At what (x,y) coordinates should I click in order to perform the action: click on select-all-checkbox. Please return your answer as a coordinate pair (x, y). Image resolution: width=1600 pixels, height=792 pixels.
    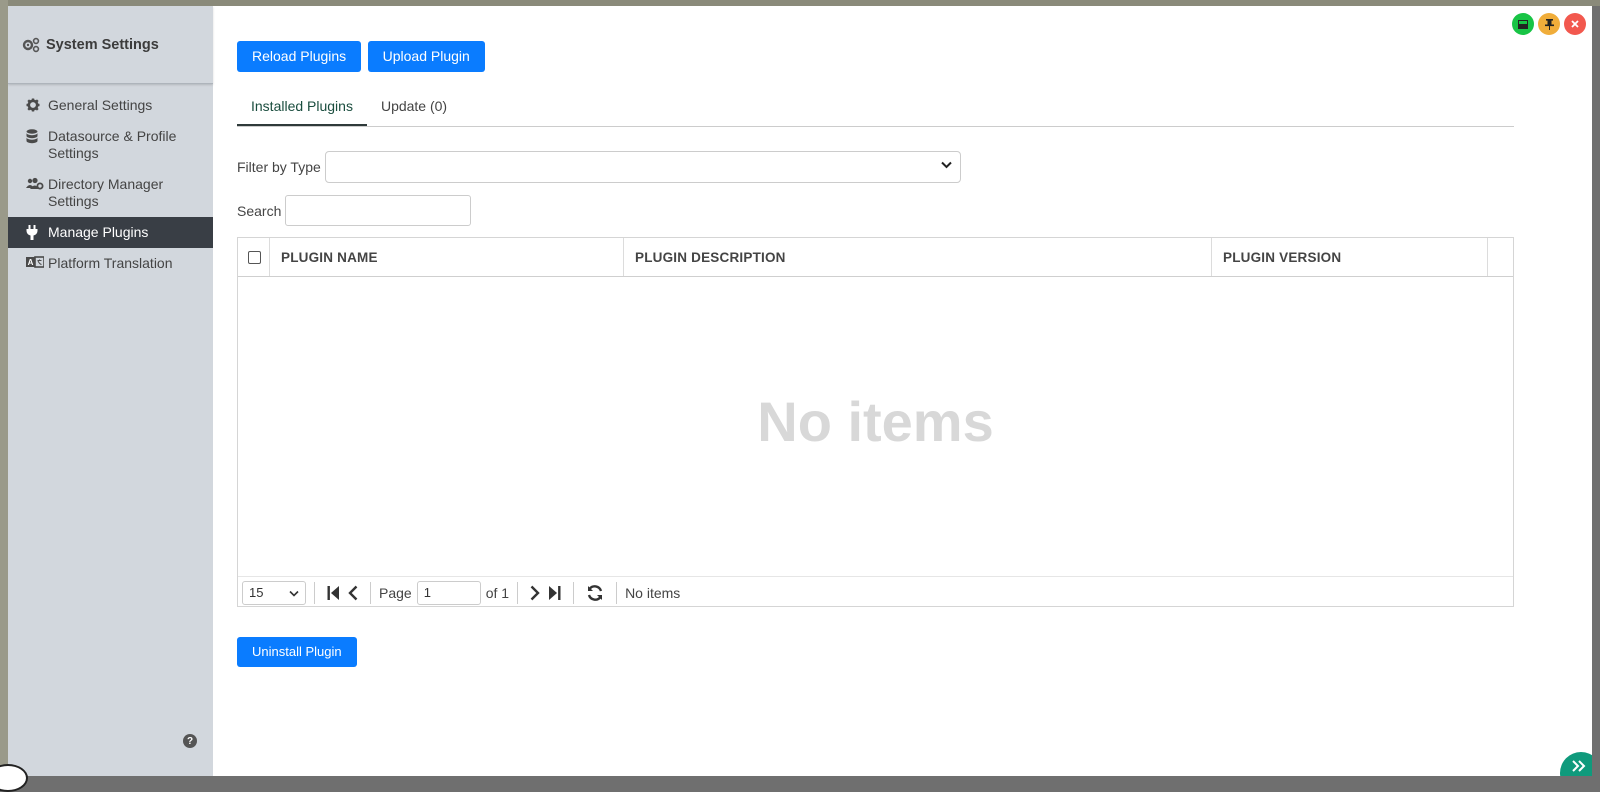
    Looking at the image, I should click on (254, 257).